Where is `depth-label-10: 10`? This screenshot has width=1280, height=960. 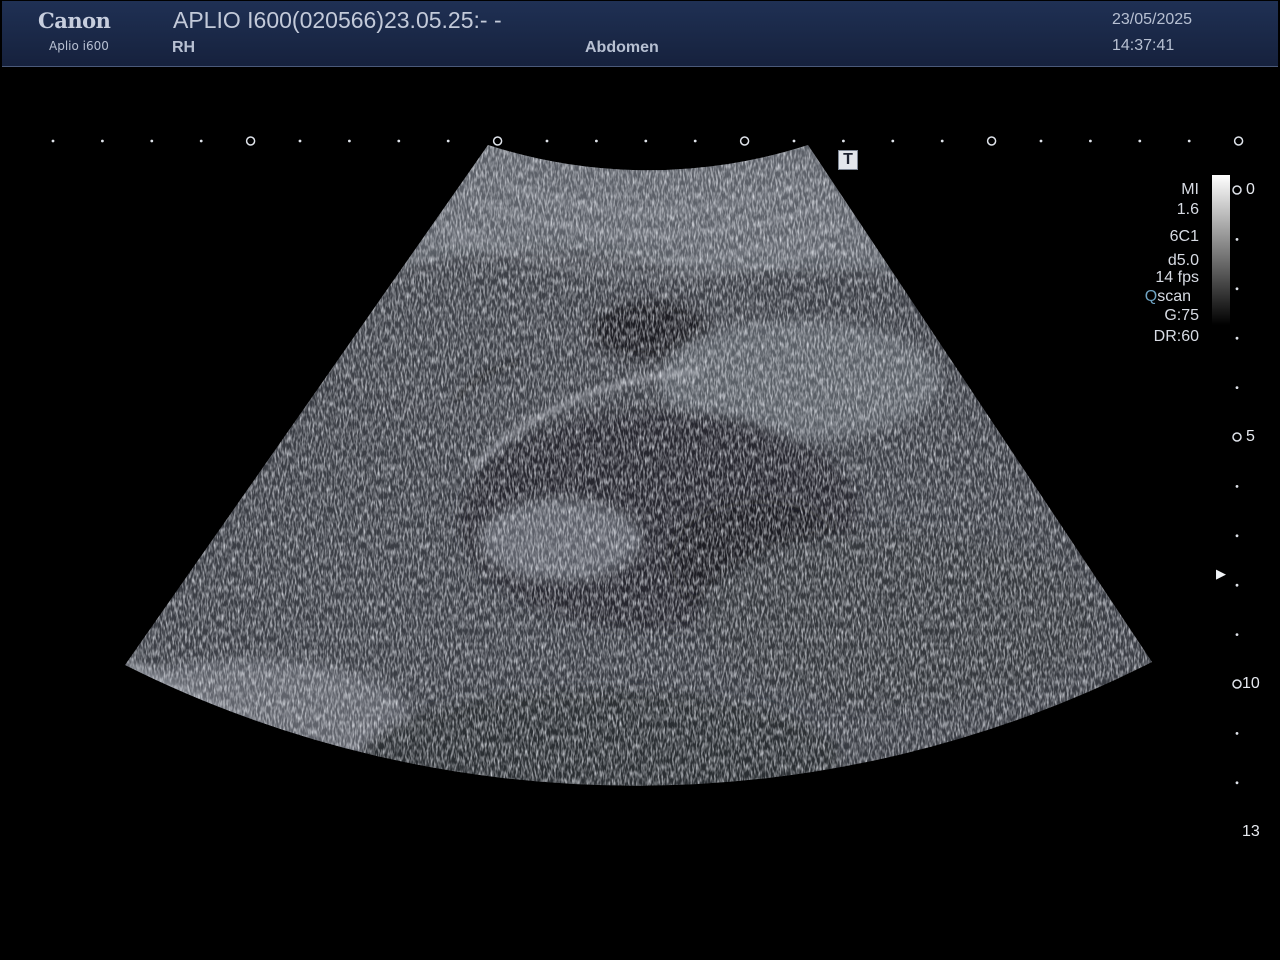 depth-label-10: 10 is located at coordinates (1251, 683).